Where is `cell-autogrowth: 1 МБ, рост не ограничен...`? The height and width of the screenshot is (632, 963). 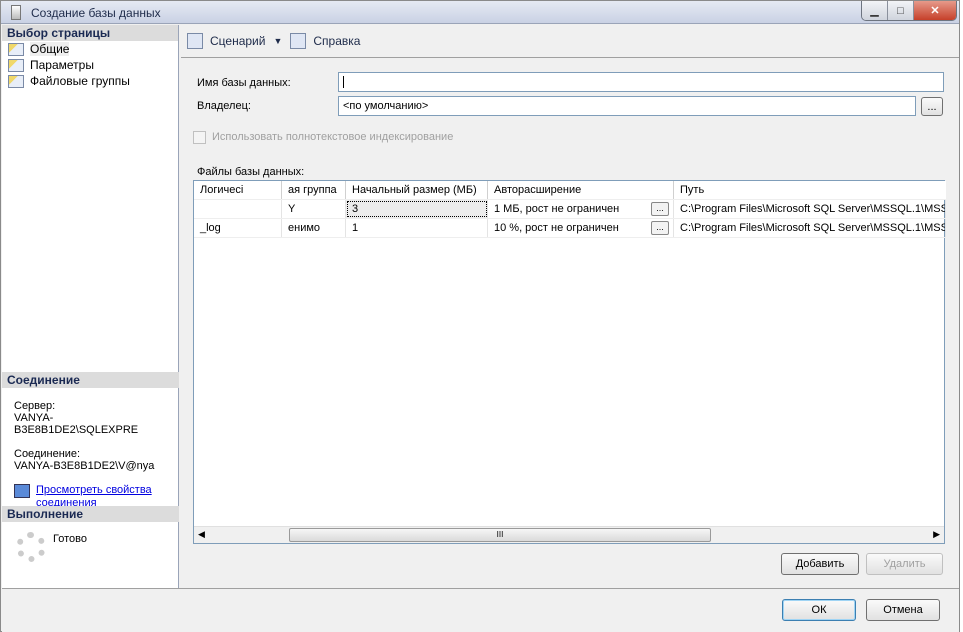
cell-autogrowth: 1 МБ, рост не ограничен... is located at coordinates (581, 209).